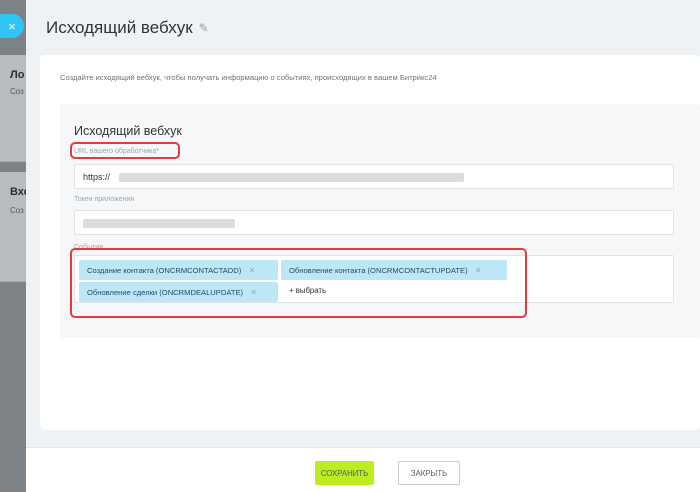  I want to click on url-field: https://, so click(374, 176).